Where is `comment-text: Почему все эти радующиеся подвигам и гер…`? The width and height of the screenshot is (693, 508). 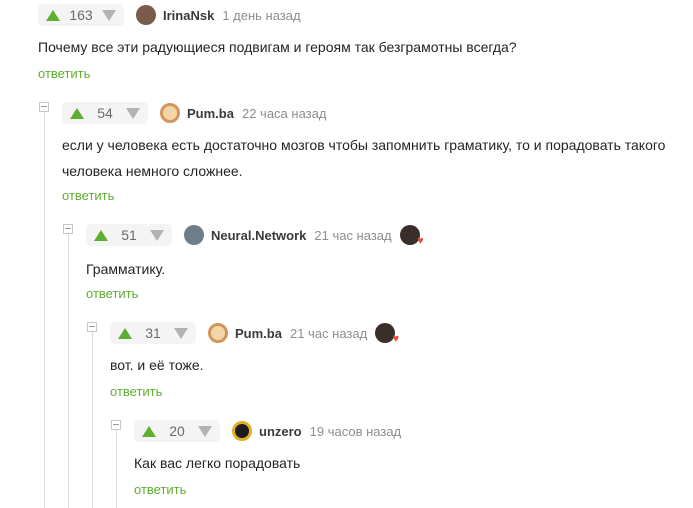
comment-text: Почему все эти радующиеся подвигам и гер… is located at coordinates (277, 47).